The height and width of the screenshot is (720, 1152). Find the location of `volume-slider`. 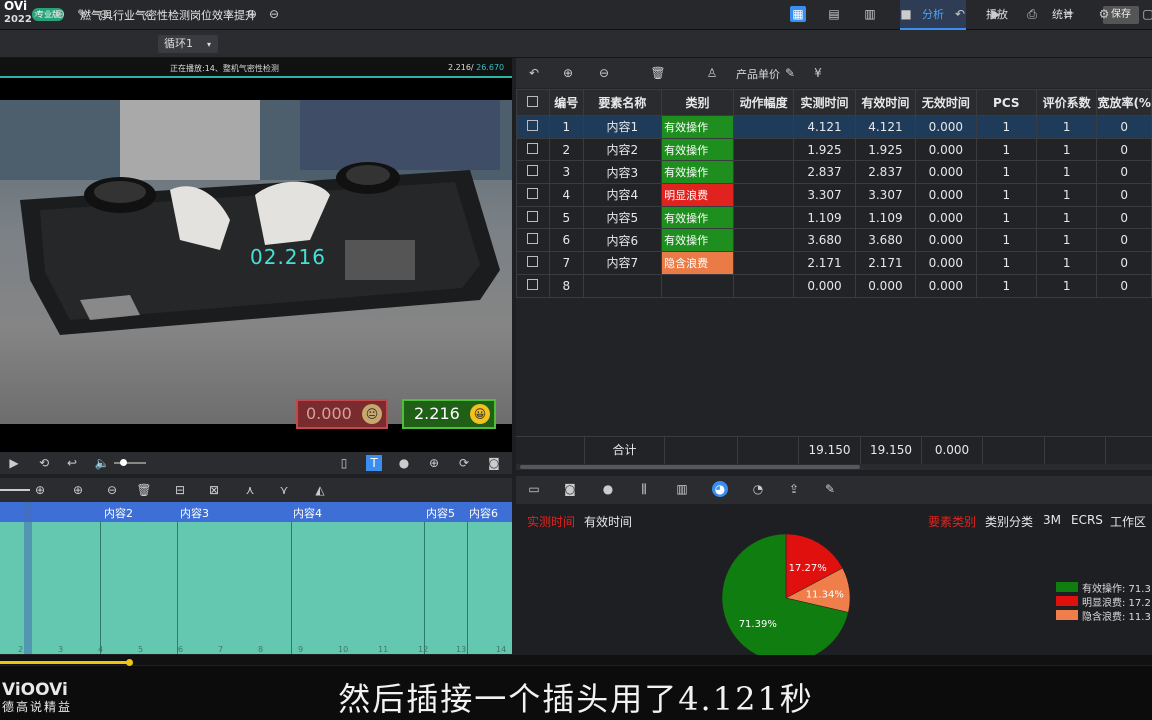

volume-slider is located at coordinates (130, 463).